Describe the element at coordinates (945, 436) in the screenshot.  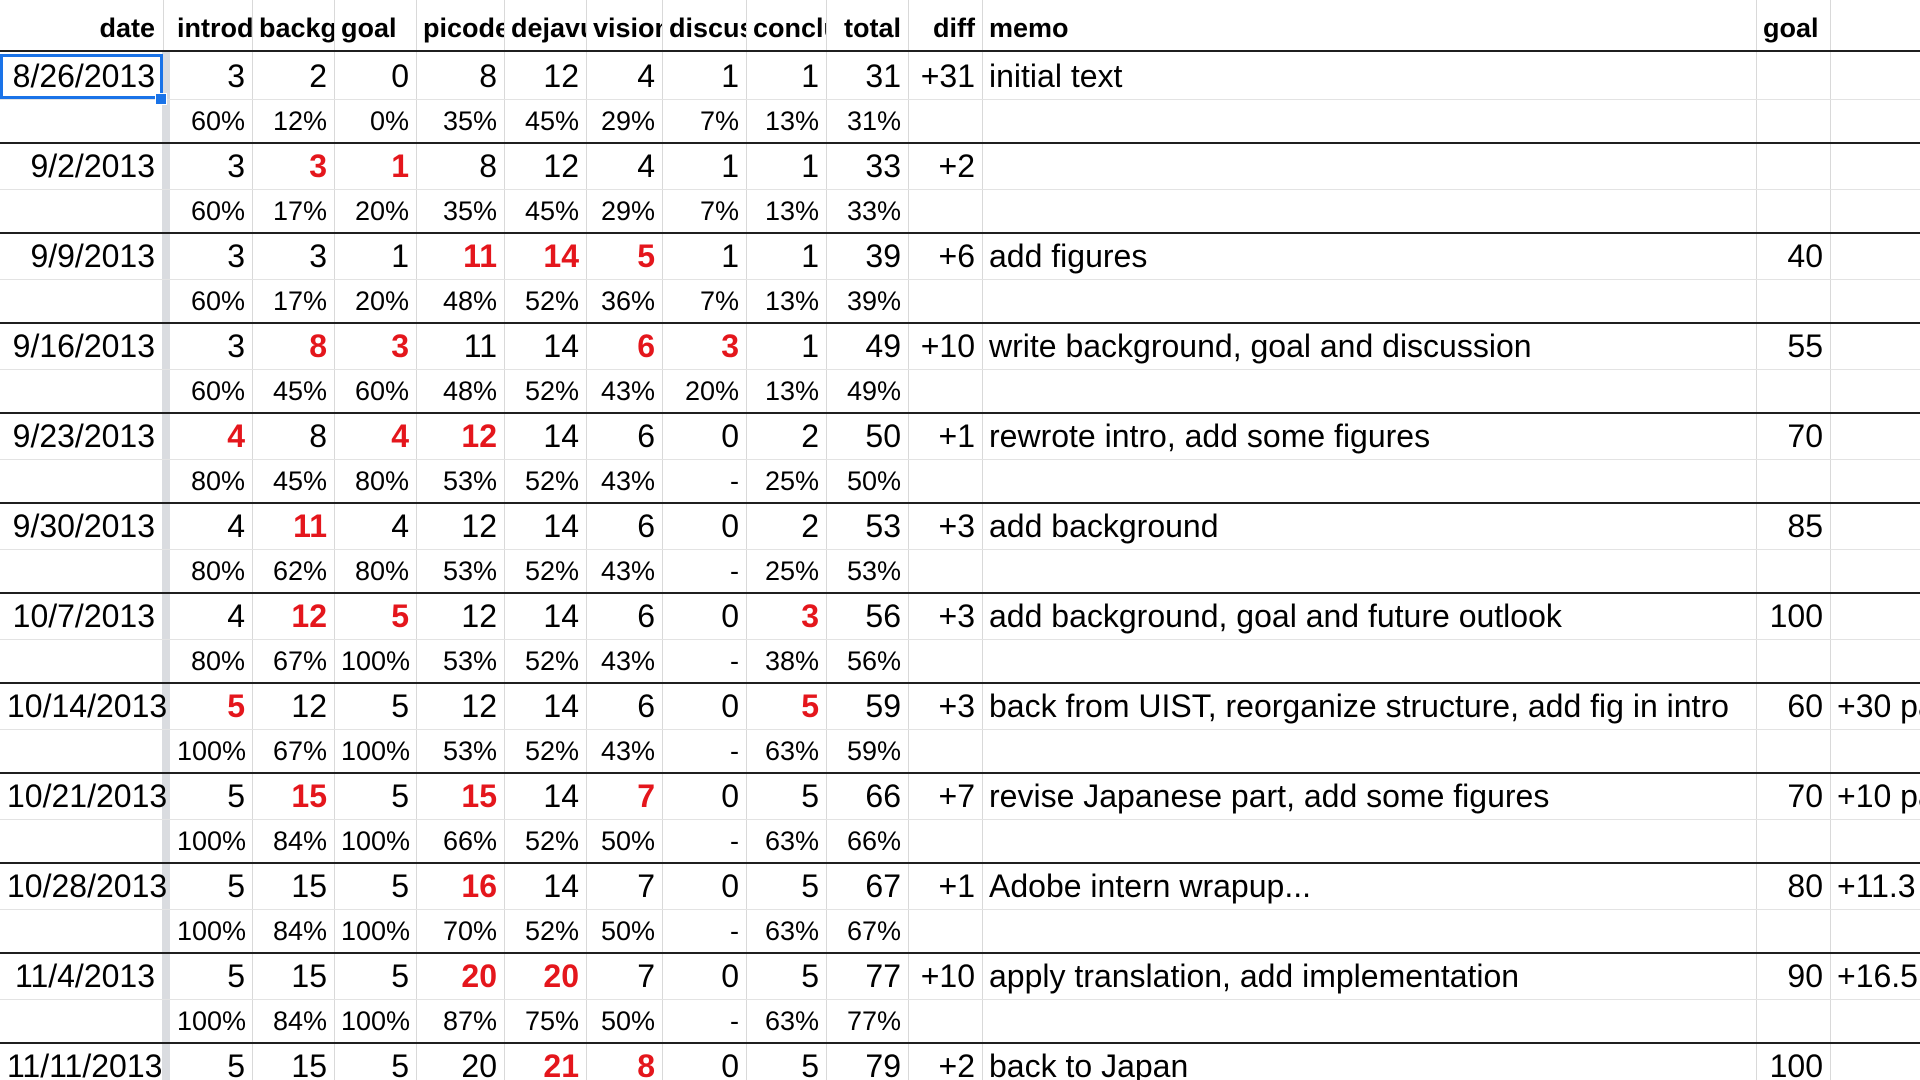
I see `diff-cell: +1` at that location.